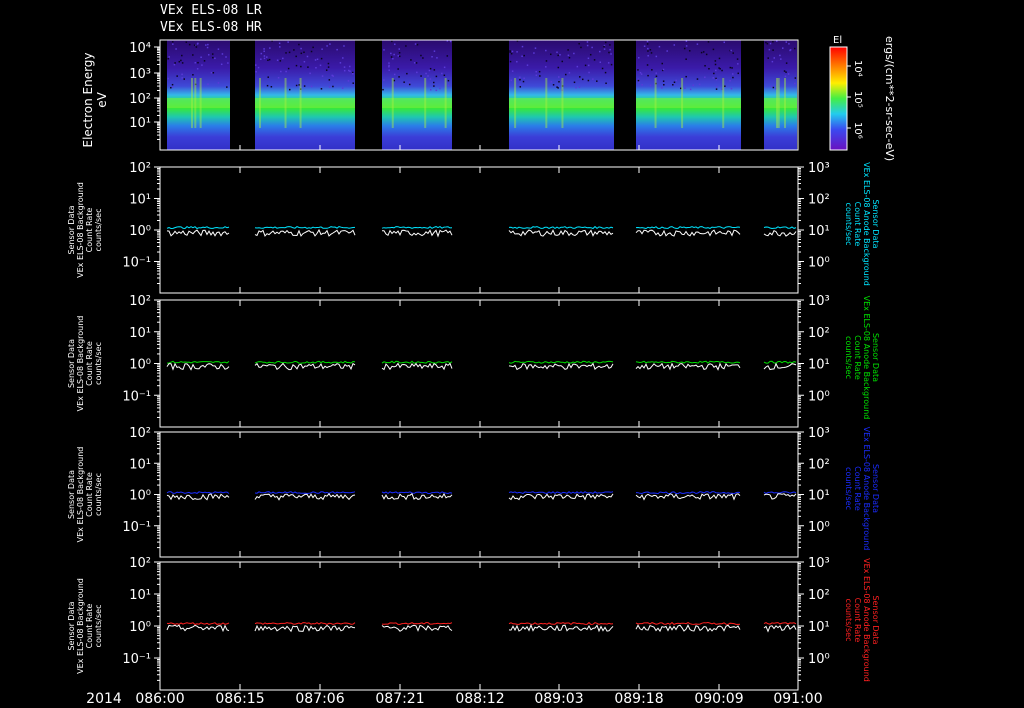  Describe the element at coordinates (479, 230) in the screenshot. I see `panel-frame` at that location.